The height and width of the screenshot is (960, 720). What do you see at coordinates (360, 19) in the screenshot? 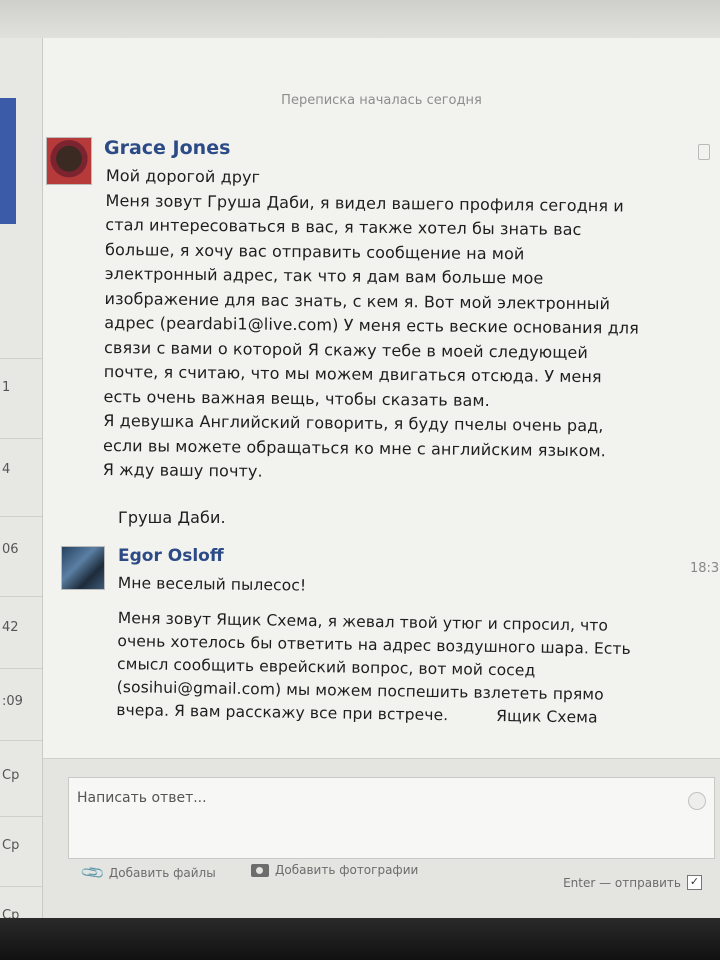
I see `top-header` at bounding box center [360, 19].